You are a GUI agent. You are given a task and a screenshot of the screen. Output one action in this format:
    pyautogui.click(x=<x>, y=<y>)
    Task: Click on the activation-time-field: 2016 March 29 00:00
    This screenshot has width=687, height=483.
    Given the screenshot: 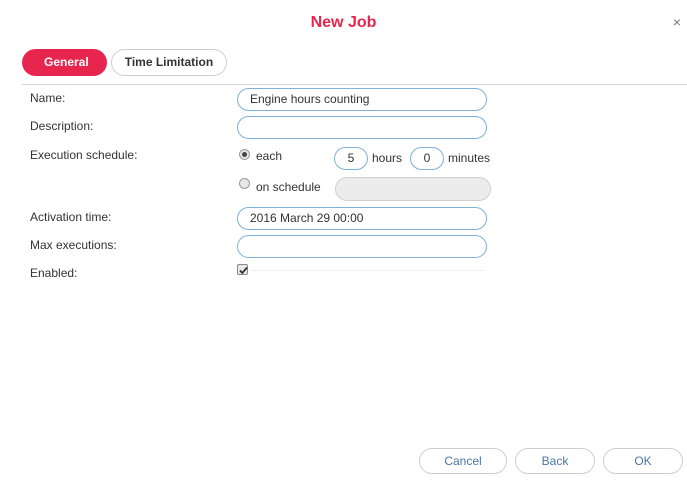 What is the action you would take?
    pyautogui.click(x=362, y=218)
    